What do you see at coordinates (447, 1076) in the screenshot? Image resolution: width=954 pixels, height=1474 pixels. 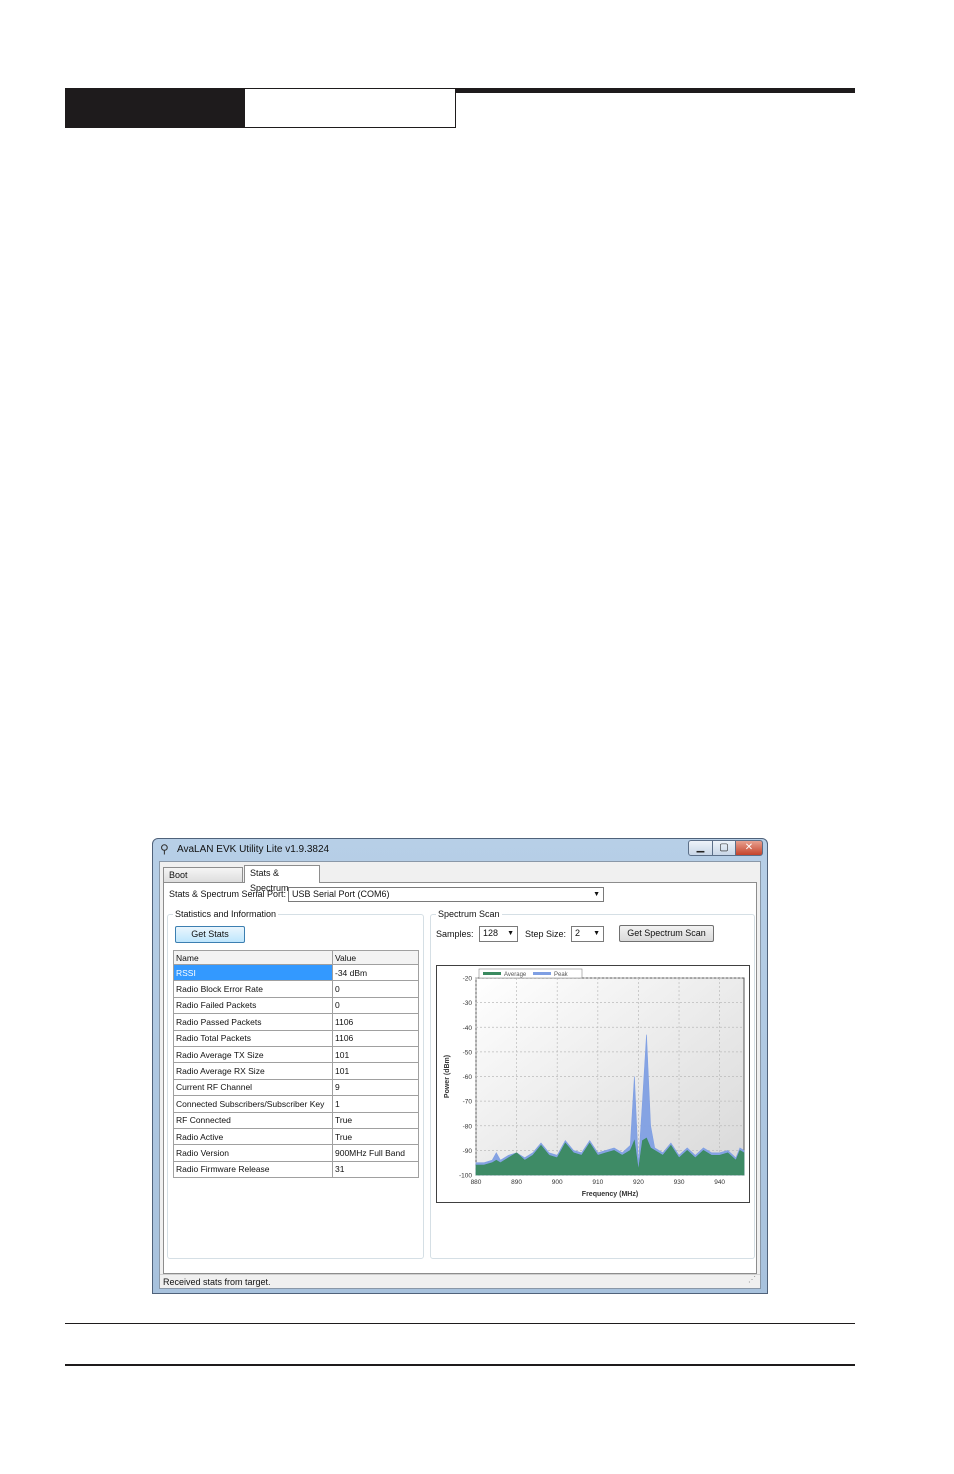 I see `y-axis-label: Power (dBm)` at bounding box center [447, 1076].